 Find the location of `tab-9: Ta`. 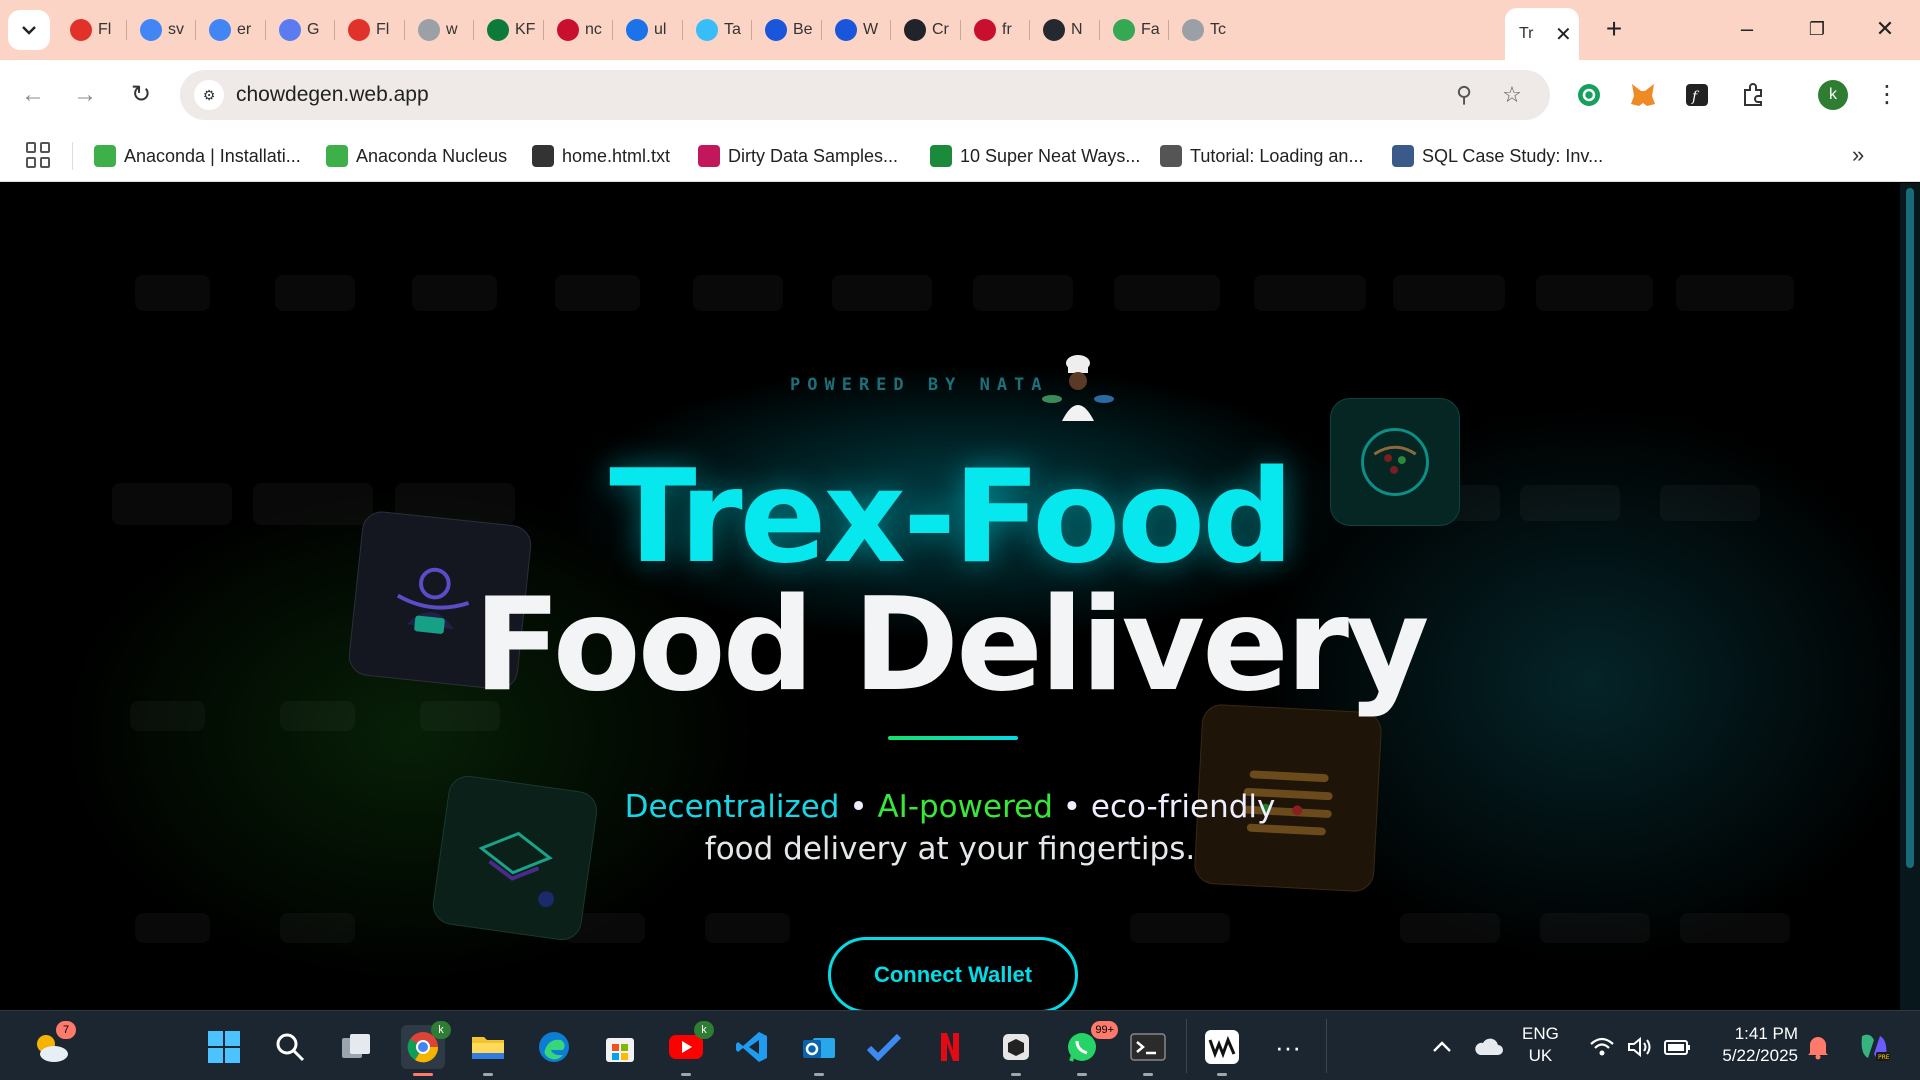

tab-9: Ta is located at coordinates (716, 30).